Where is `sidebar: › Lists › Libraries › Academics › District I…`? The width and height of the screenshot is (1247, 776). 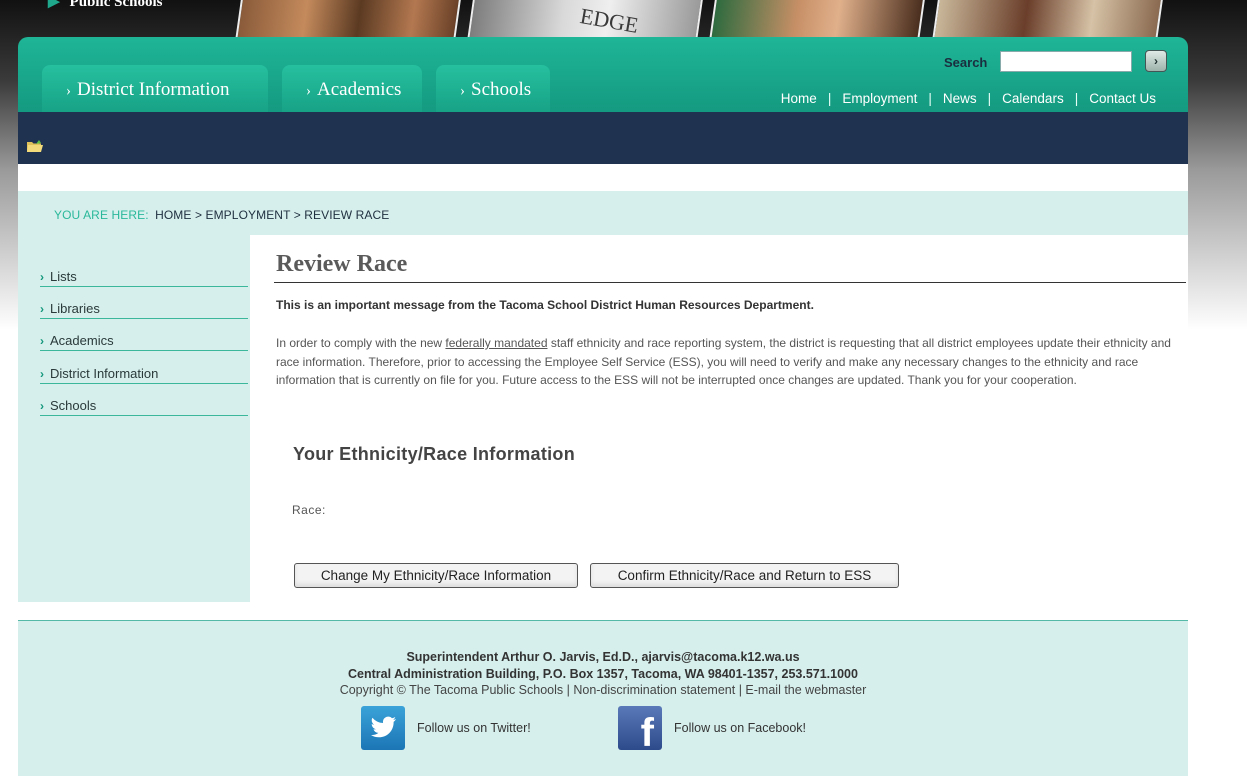
sidebar: › Lists › Libraries › Academics › District I… is located at coordinates (134, 418).